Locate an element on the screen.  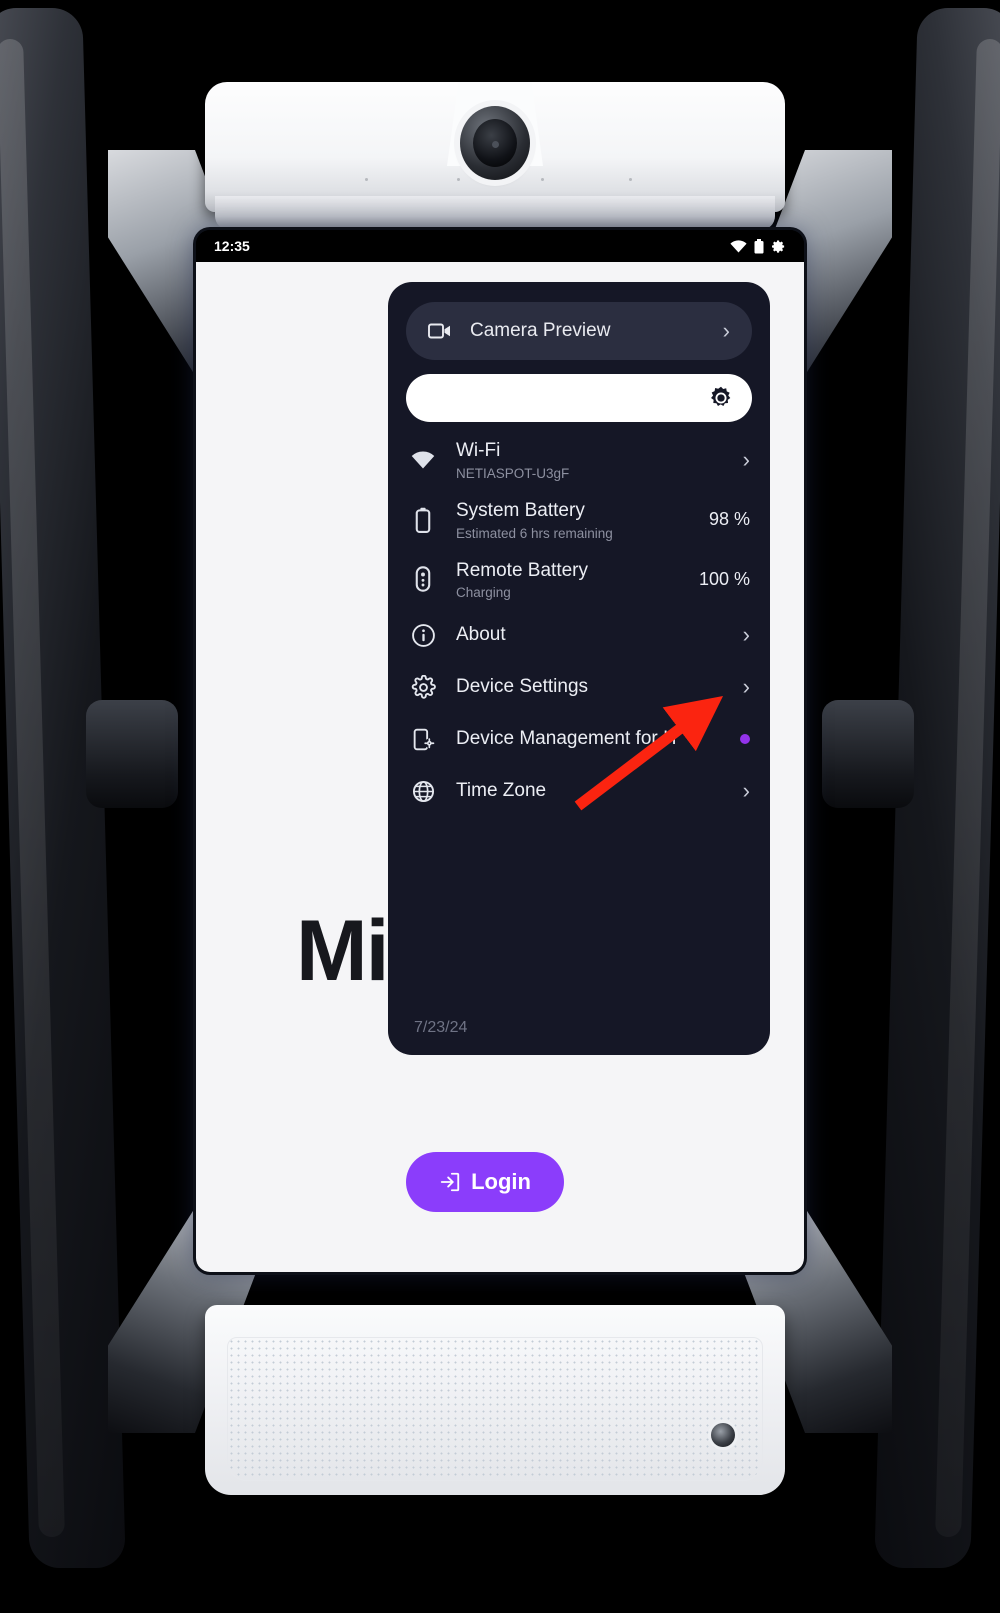
speaker-base is located at coordinates (495, 1400).